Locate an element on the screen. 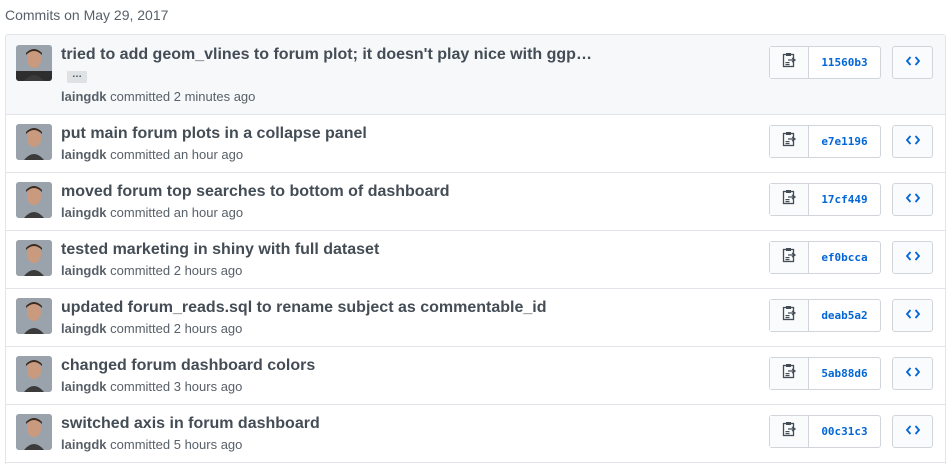 The height and width of the screenshot is (464, 946). commit-message-link: put main forum plots in a collapse panel is located at coordinates (214, 134).